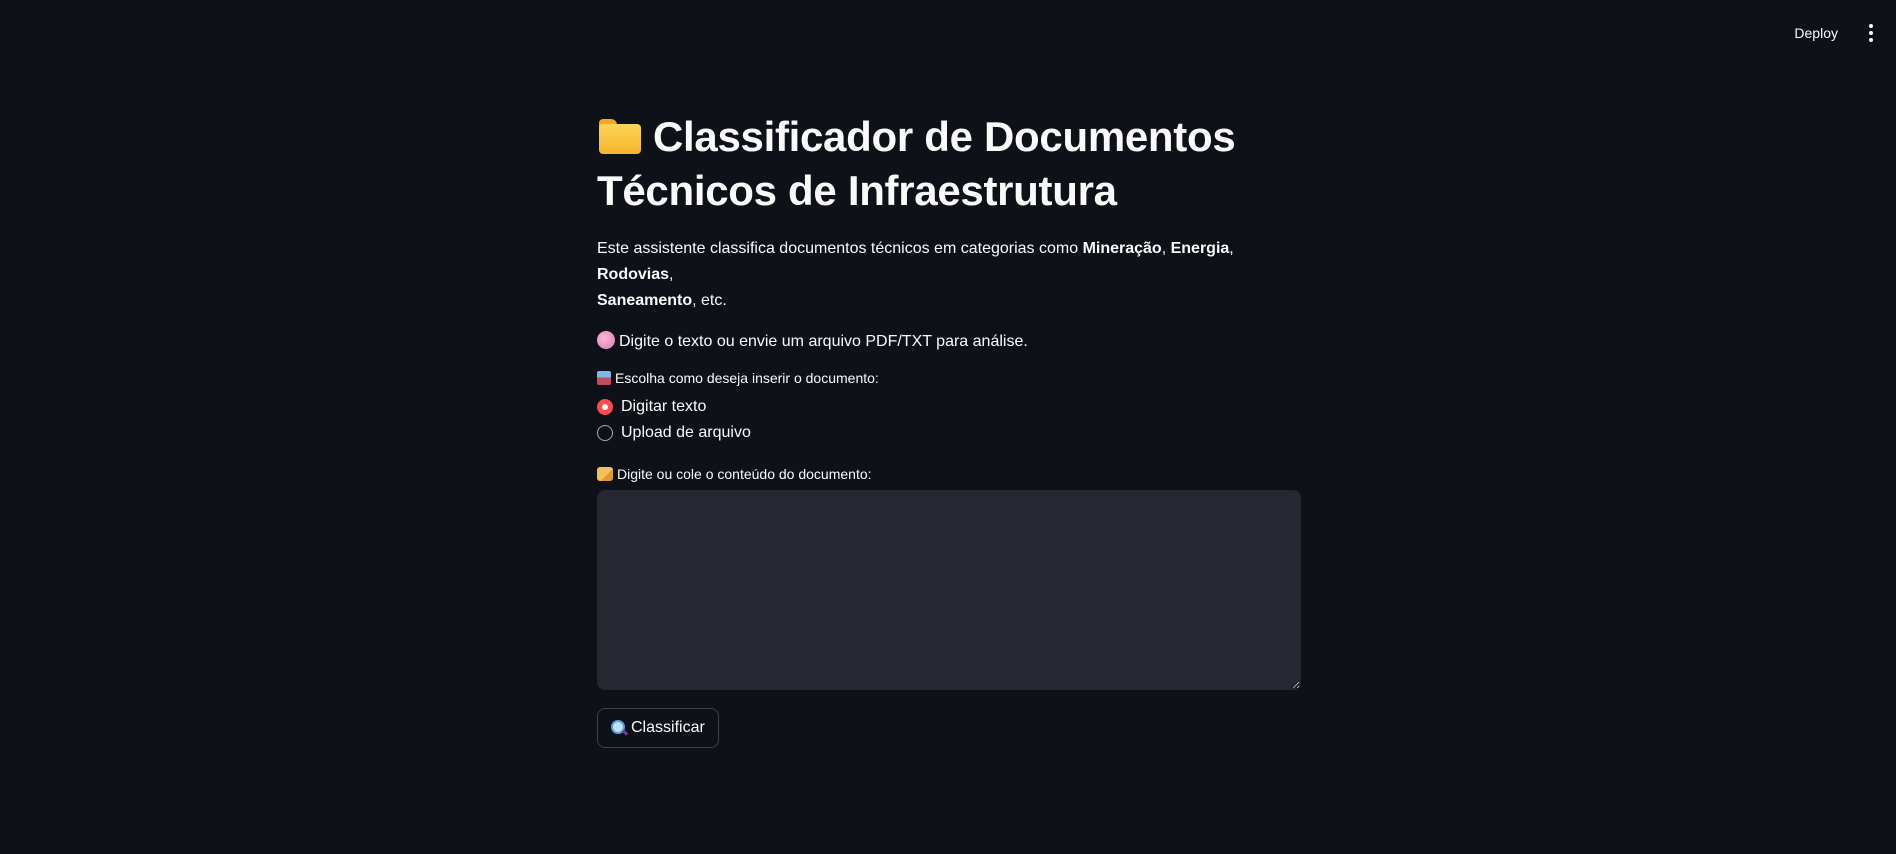 This screenshot has height=854, width=1896. What do you see at coordinates (668, 727) in the screenshot?
I see `classify-button-label: Classificar` at bounding box center [668, 727].